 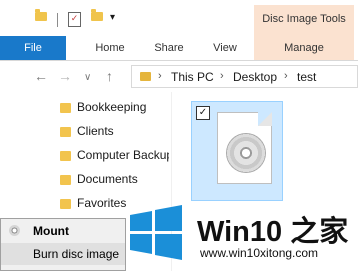 I want to click on nav-item-label: Clients, so click(x=95, y=131).